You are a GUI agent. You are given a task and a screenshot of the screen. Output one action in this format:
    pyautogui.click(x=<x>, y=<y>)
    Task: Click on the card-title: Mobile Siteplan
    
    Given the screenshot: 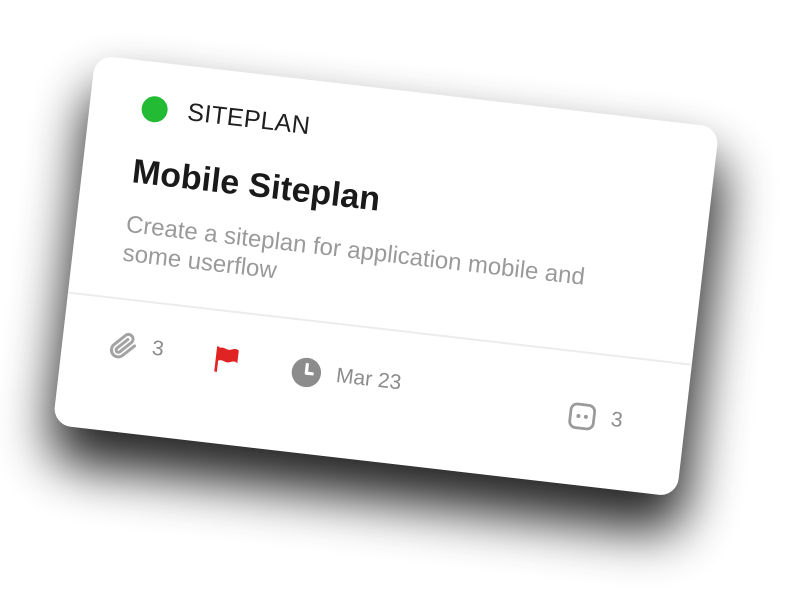 What is the action you would take?
    pyautogui.click(x=256, y=185)
    